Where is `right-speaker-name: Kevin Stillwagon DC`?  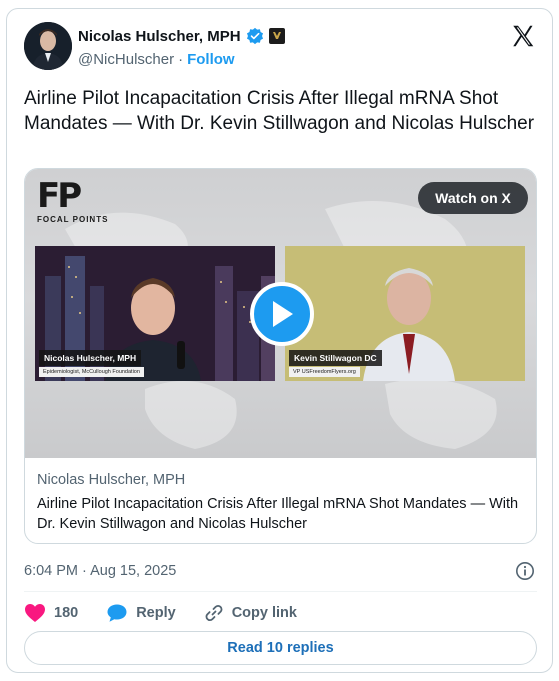
right-speaker-name: Kevin Stillwagon DC is located at coordinates (335, 358).